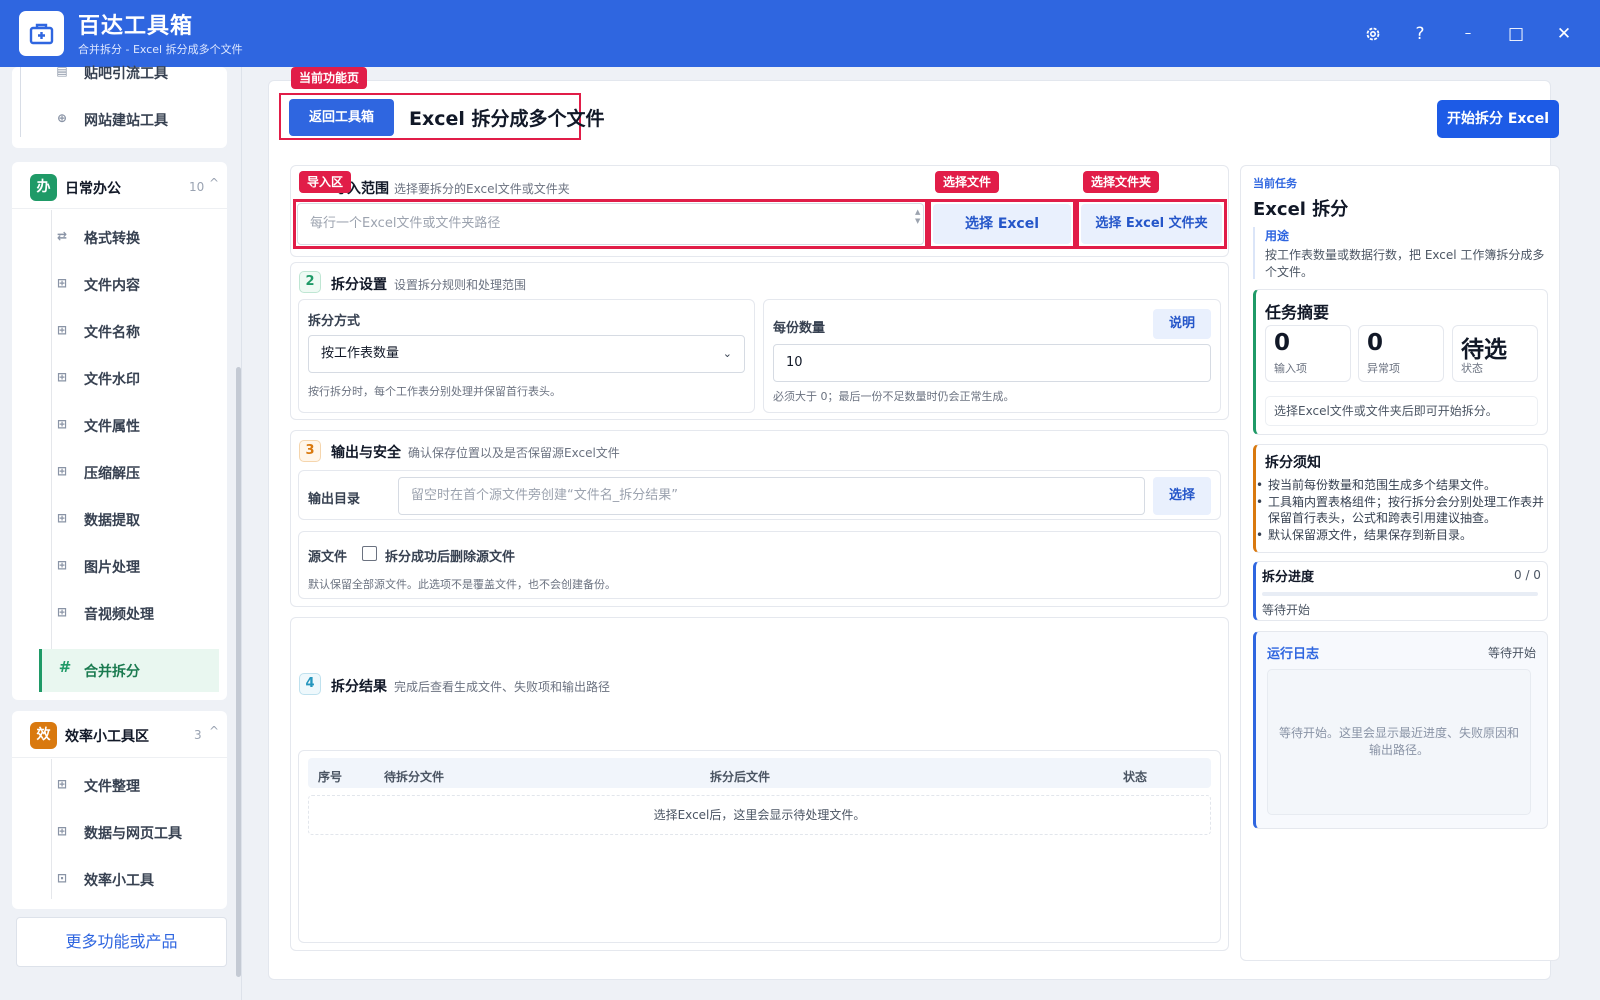  Describe the element at coordinates (126, 121) in the screenshot. I see `sidebar-item-label: 网站建站工具` at that location.